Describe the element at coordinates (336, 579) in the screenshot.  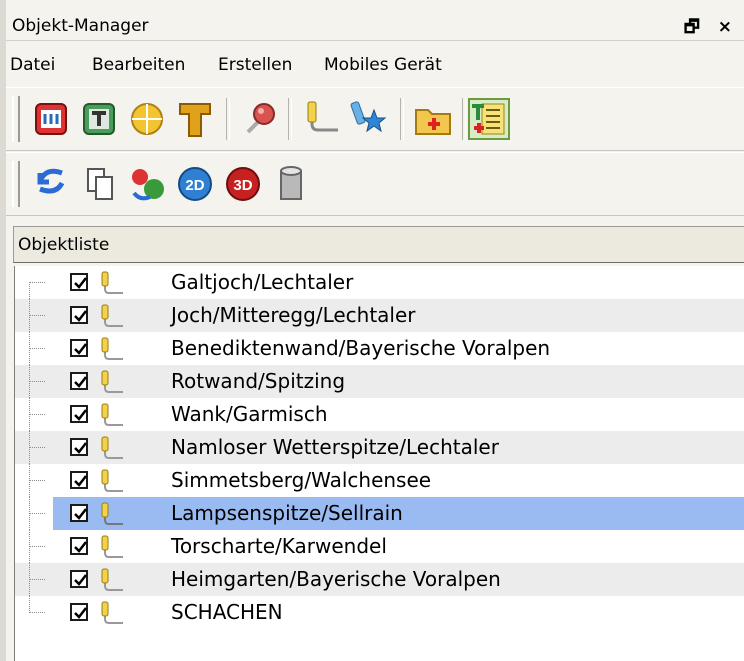
I see `list-item-label: Heimgarten/Bayerische Voralpen` at that location.